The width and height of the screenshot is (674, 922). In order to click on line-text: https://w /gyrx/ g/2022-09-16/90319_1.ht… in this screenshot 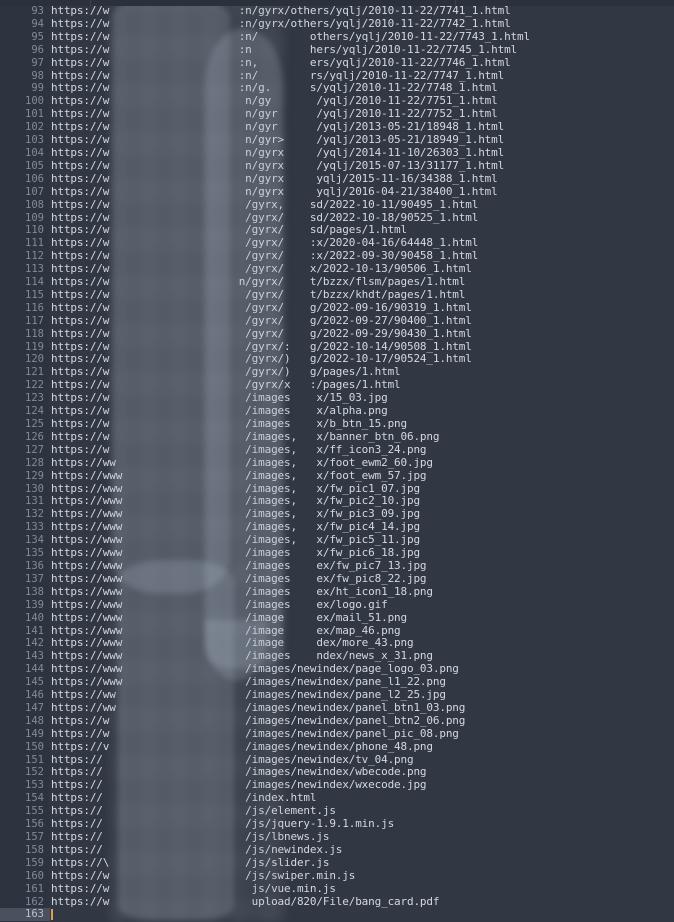, I will do `click(261, 308)`.